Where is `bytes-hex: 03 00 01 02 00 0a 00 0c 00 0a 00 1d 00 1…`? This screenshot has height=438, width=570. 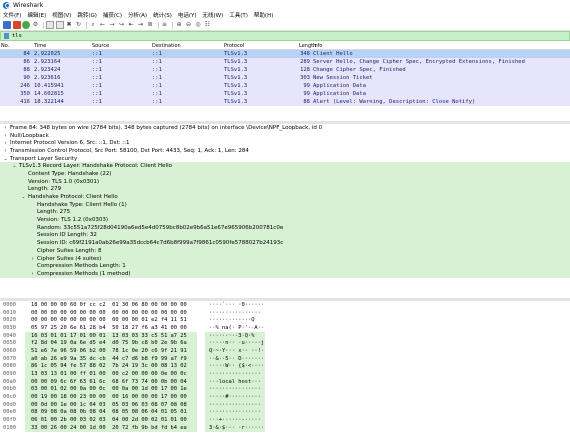
bytes-hex: 03 00 01 02 00 0a 00 0c 00 0a 00 1d 00 1… is located at coordinates (111, 389).